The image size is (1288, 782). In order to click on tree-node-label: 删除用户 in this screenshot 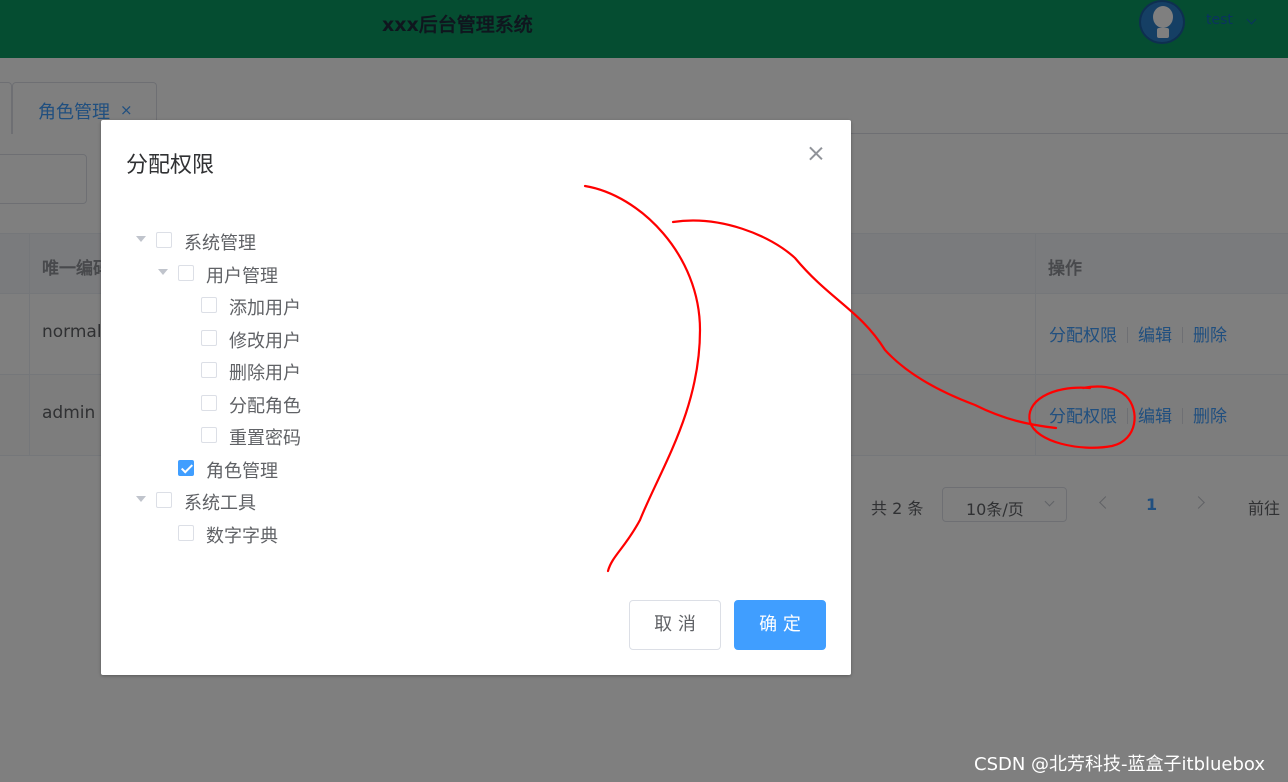, I will do `click(265, 373)`.